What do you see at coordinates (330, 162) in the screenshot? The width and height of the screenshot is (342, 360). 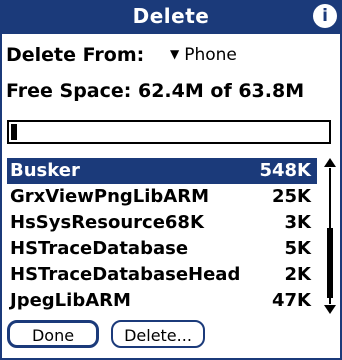 I see `scroll-up-arrow-icon` at bounding box center [330, 162].